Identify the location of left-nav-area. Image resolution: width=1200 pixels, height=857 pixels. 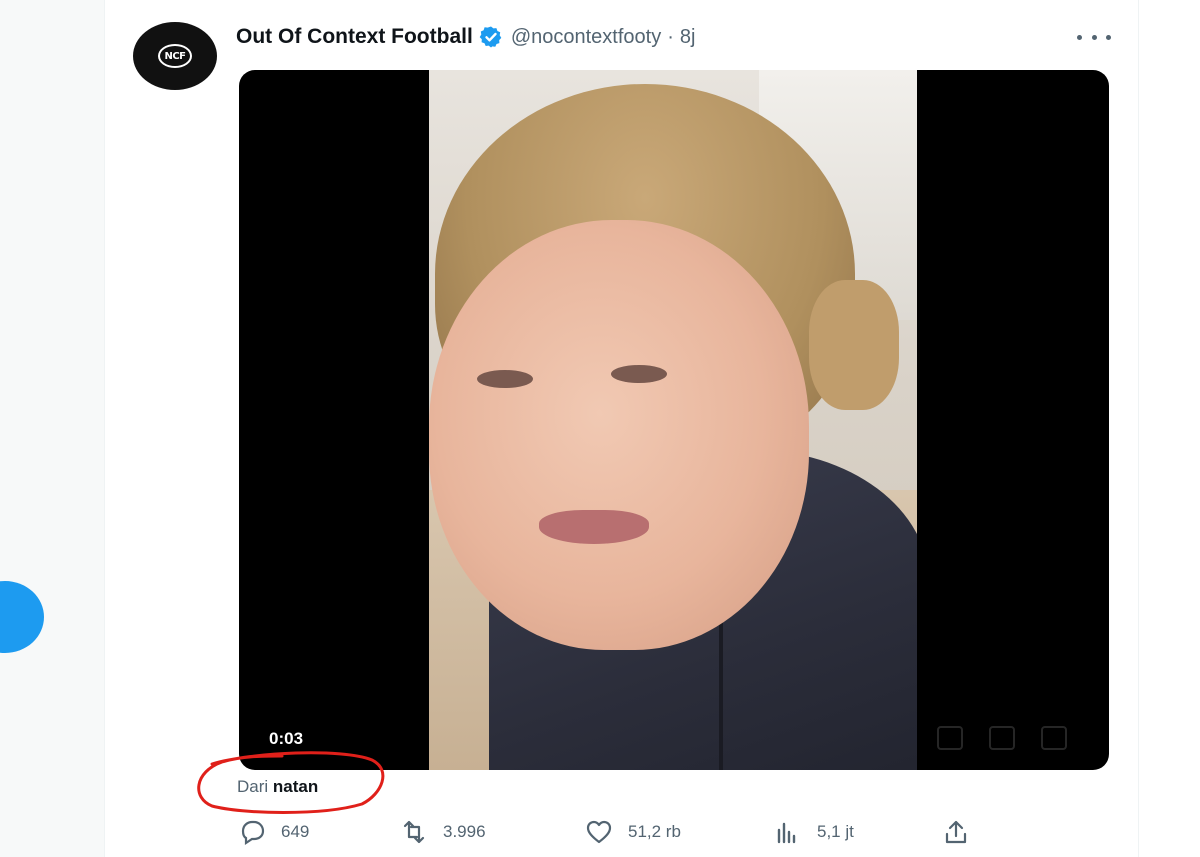
(52, 428).